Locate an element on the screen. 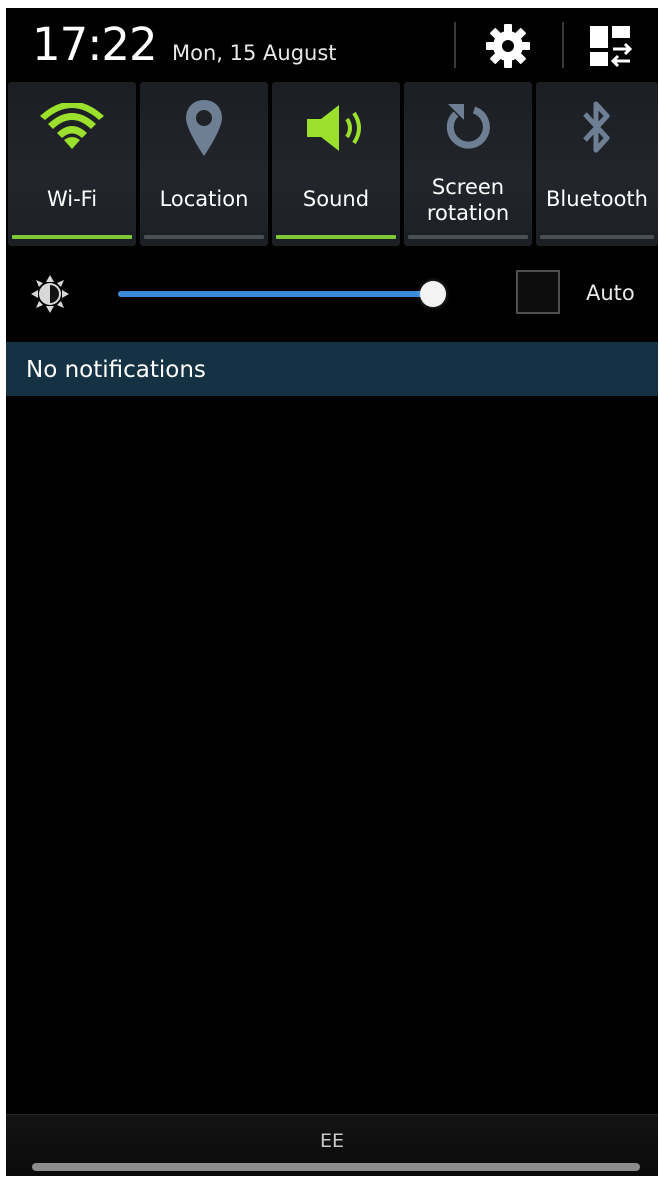  brightness-slider-thumb is located at coordinates (433, 294).